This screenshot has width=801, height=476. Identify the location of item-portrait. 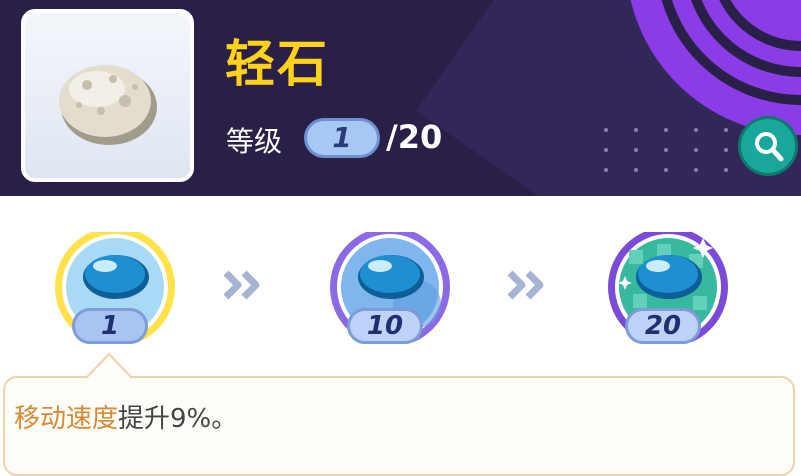
(107, 95).